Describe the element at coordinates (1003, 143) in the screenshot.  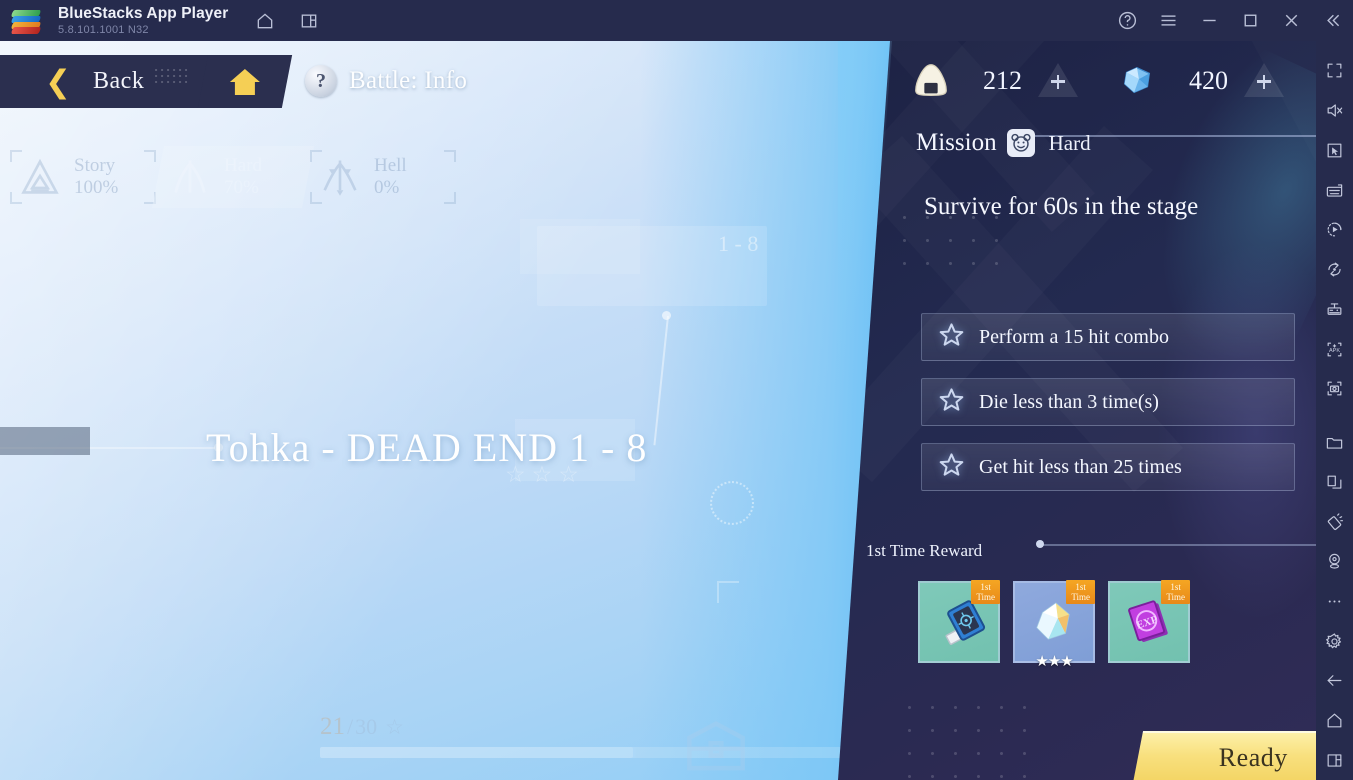
I see `mission-header: Mission Hard` at that location.